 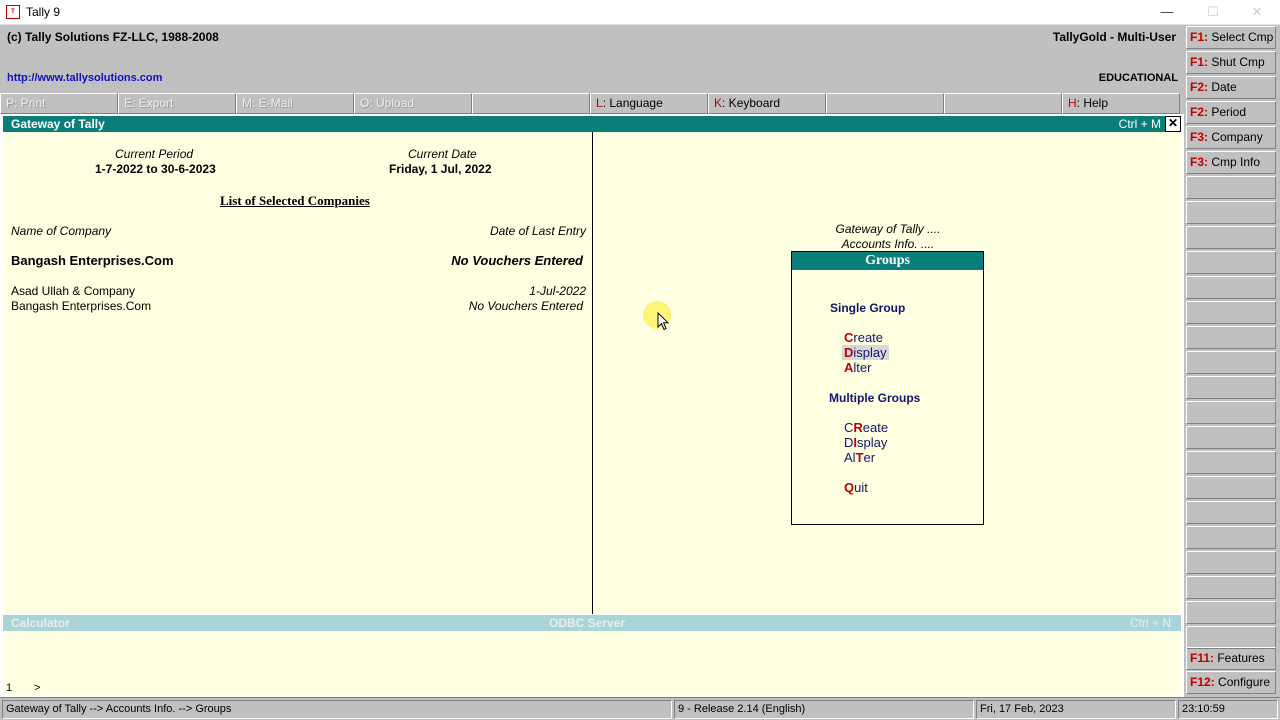 What do you see at coordinates (592, 124) in the screenshot?
I see `gateway-title-bar: Gateway of Tally Ctrl + M ✕` at bounding box center [592, 124].